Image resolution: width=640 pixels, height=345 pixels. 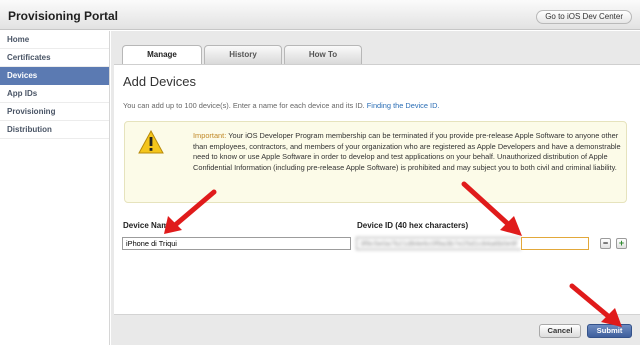 What do you see at coordinates (54, 76) in the screenshot?
I see `sidebar-item-devices: Devices` at bounding box center [54, 76].